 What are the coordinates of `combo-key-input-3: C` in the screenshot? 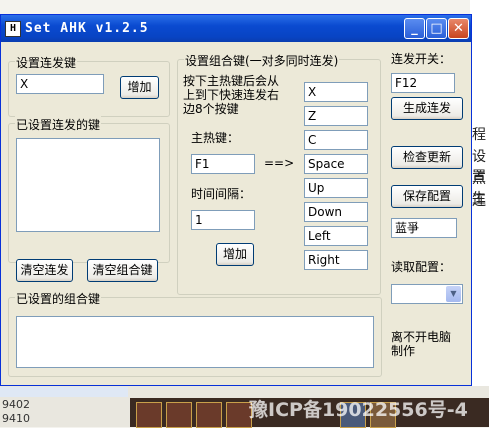 It's located at (336, 140).